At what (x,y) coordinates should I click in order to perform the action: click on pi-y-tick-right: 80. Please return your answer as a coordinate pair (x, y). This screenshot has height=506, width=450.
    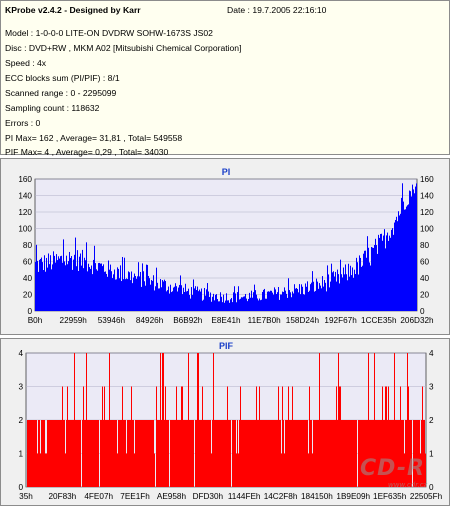
    Looking at the image, I should click on (425, 245).